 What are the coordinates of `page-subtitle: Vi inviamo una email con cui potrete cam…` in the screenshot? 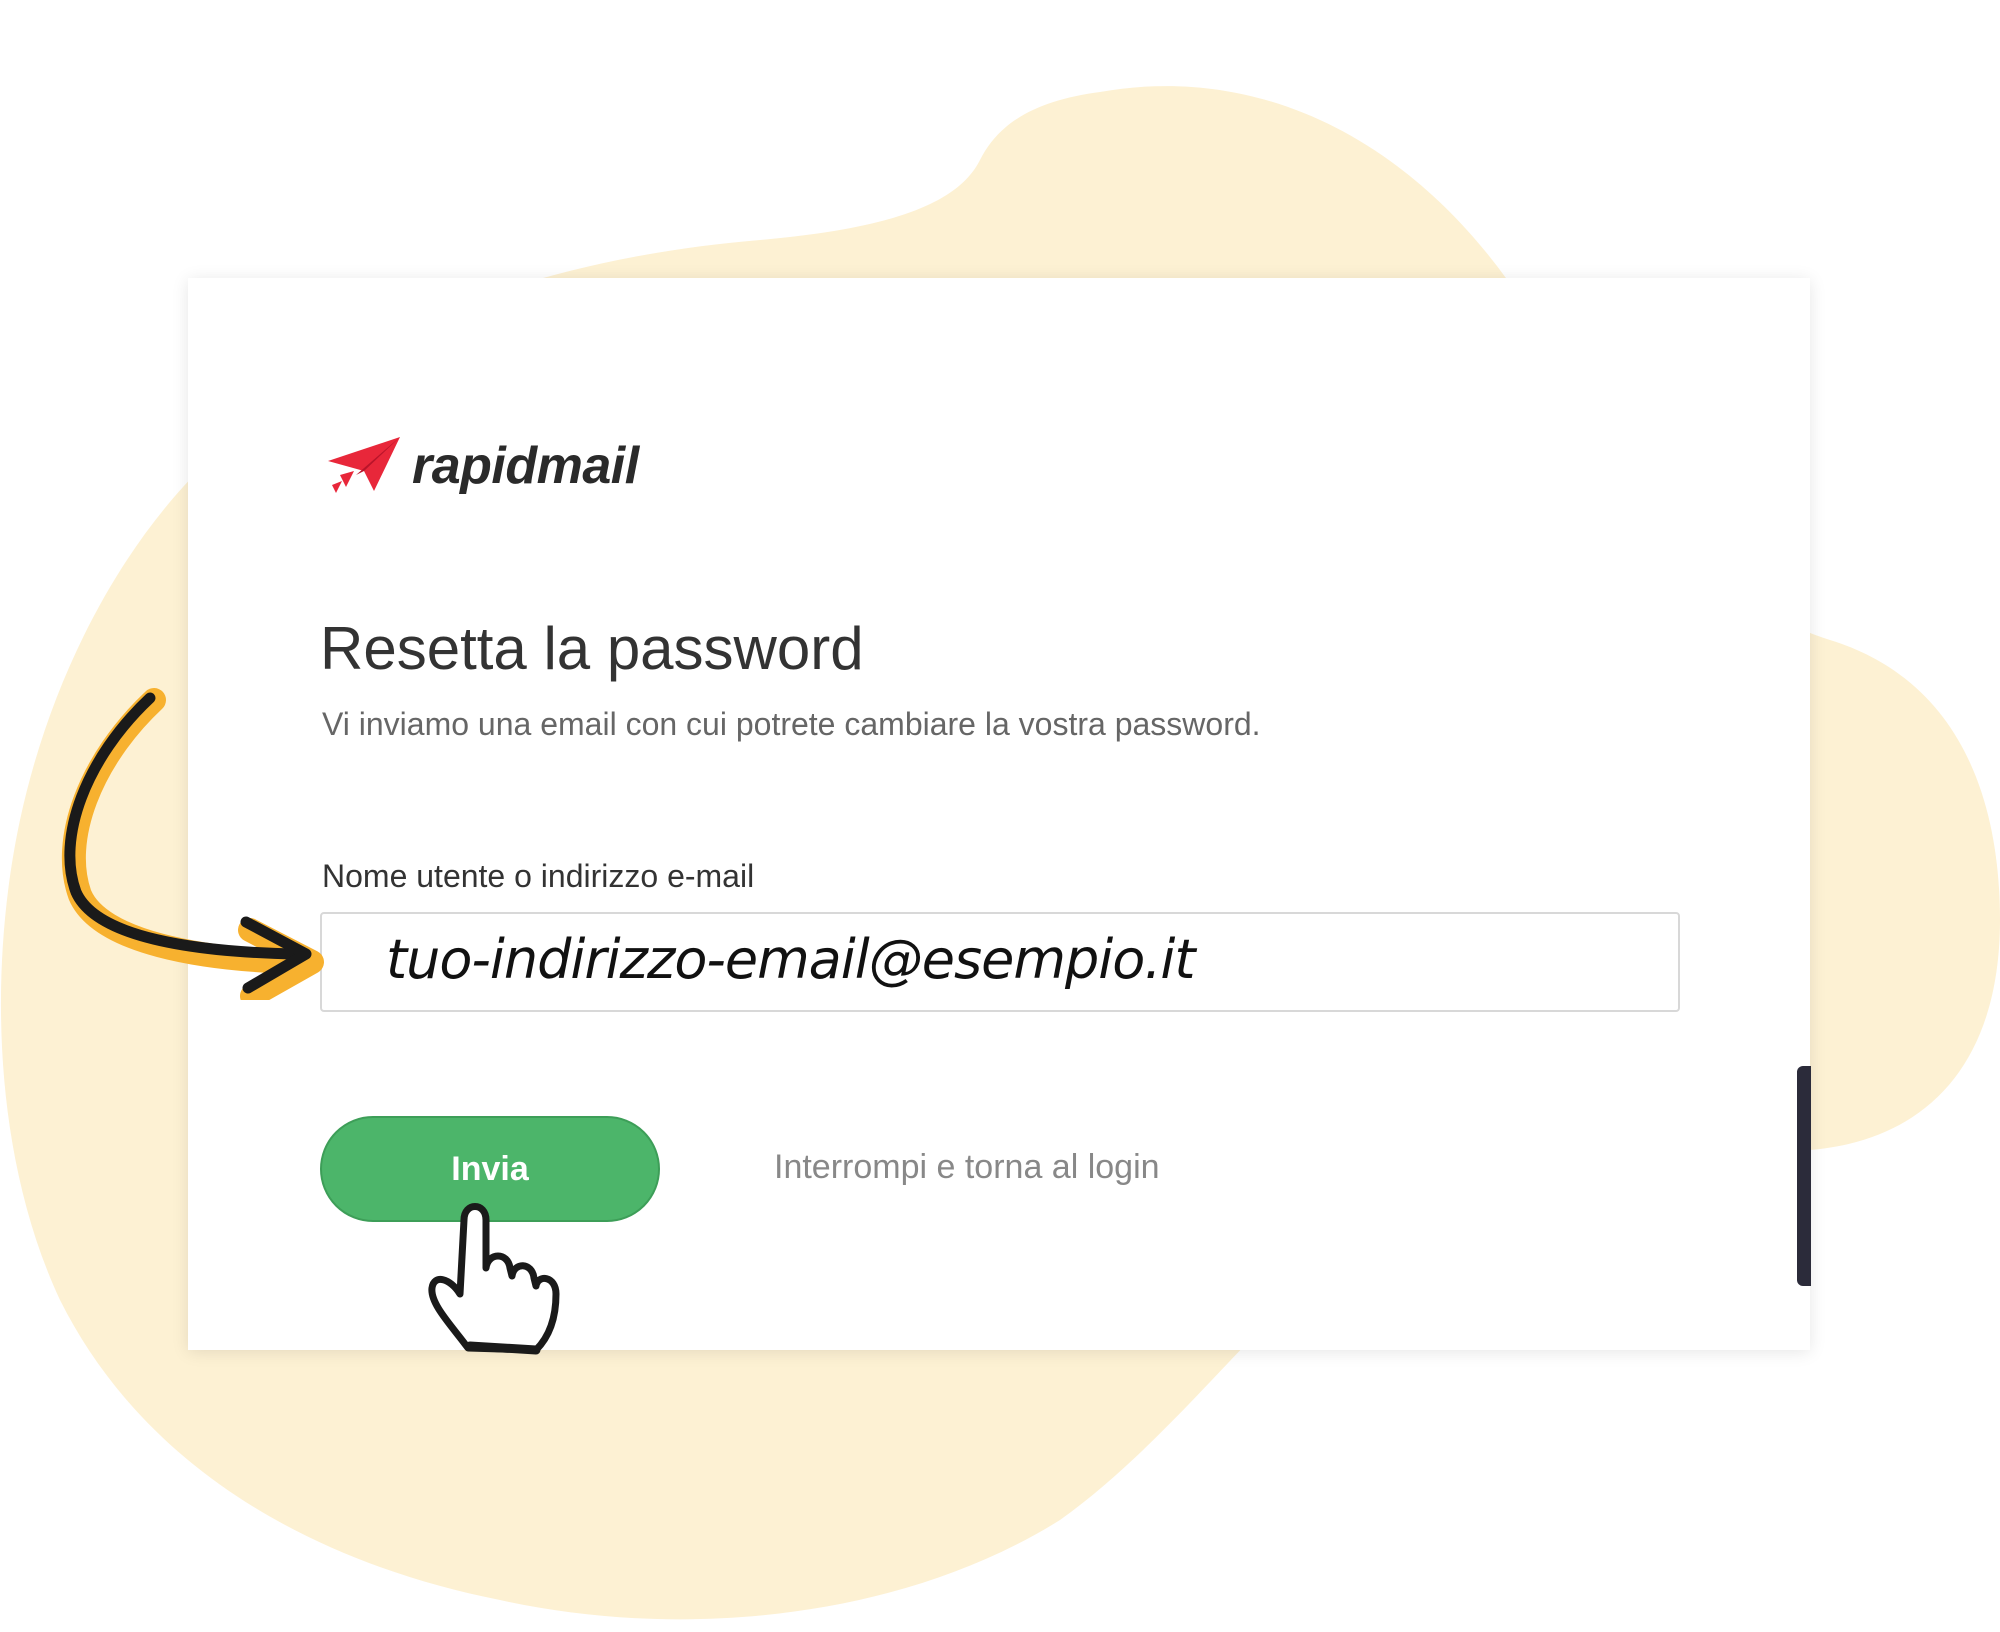 It's located at (791, 724).